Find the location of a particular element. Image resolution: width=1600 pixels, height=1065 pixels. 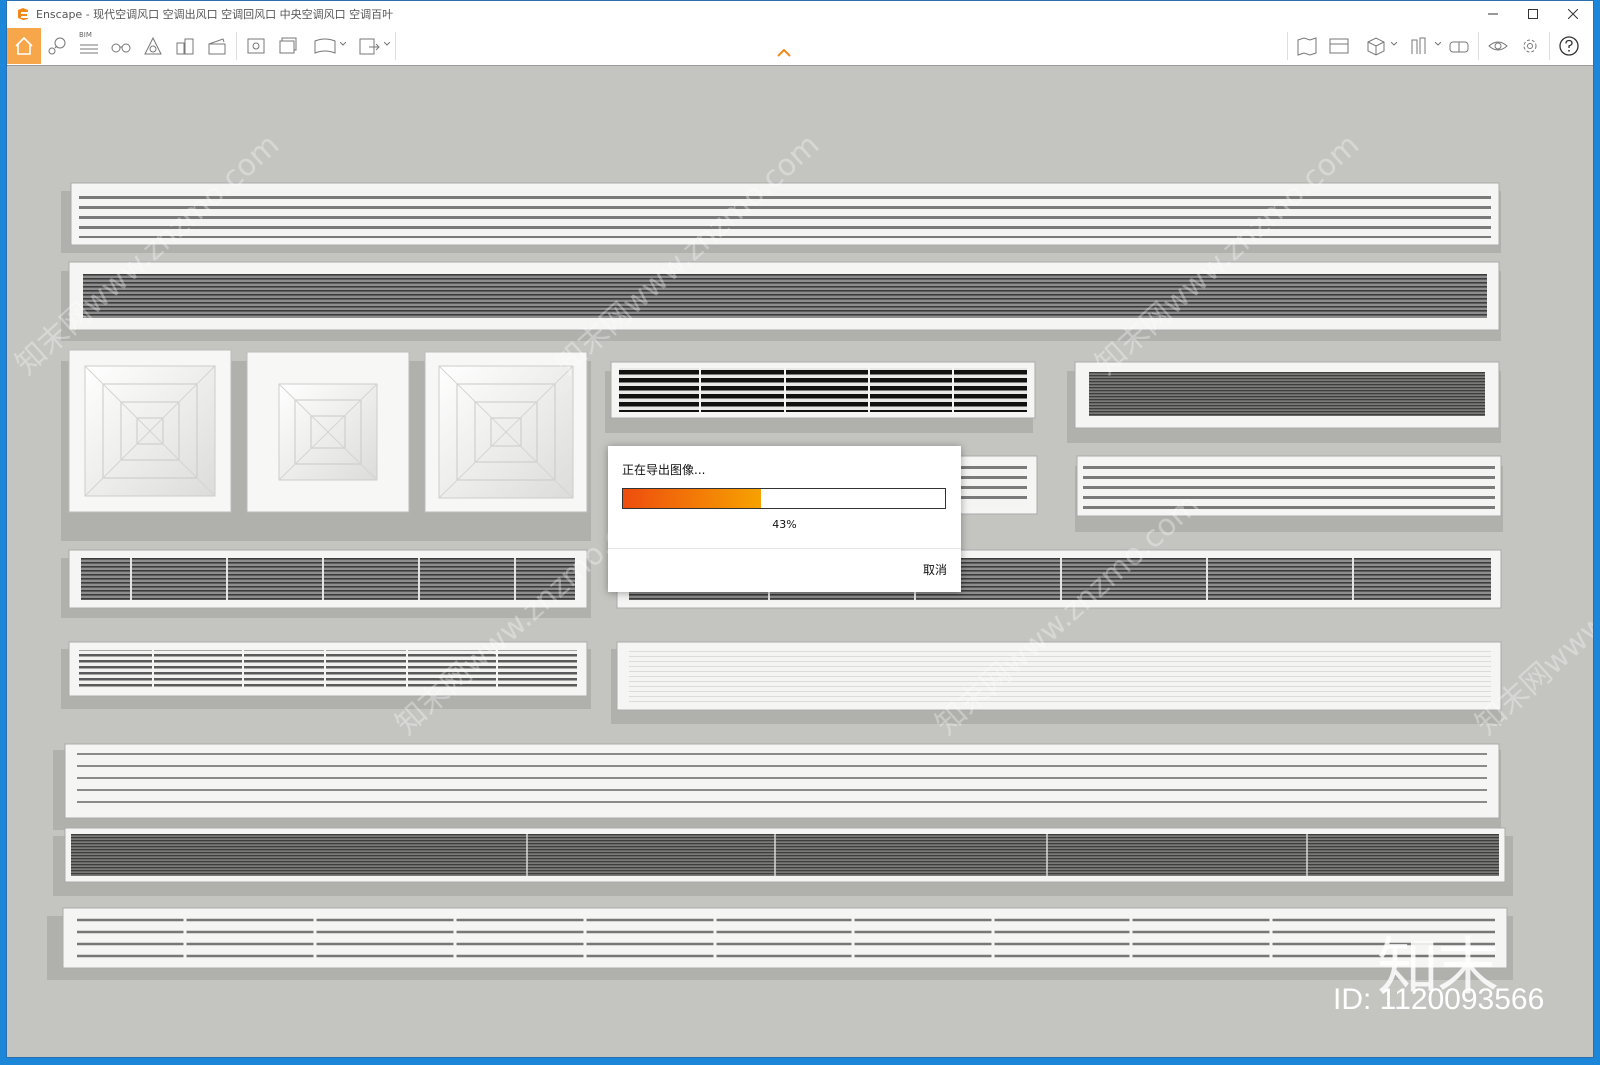

video-editor-button is located at coordinates (217, 46).